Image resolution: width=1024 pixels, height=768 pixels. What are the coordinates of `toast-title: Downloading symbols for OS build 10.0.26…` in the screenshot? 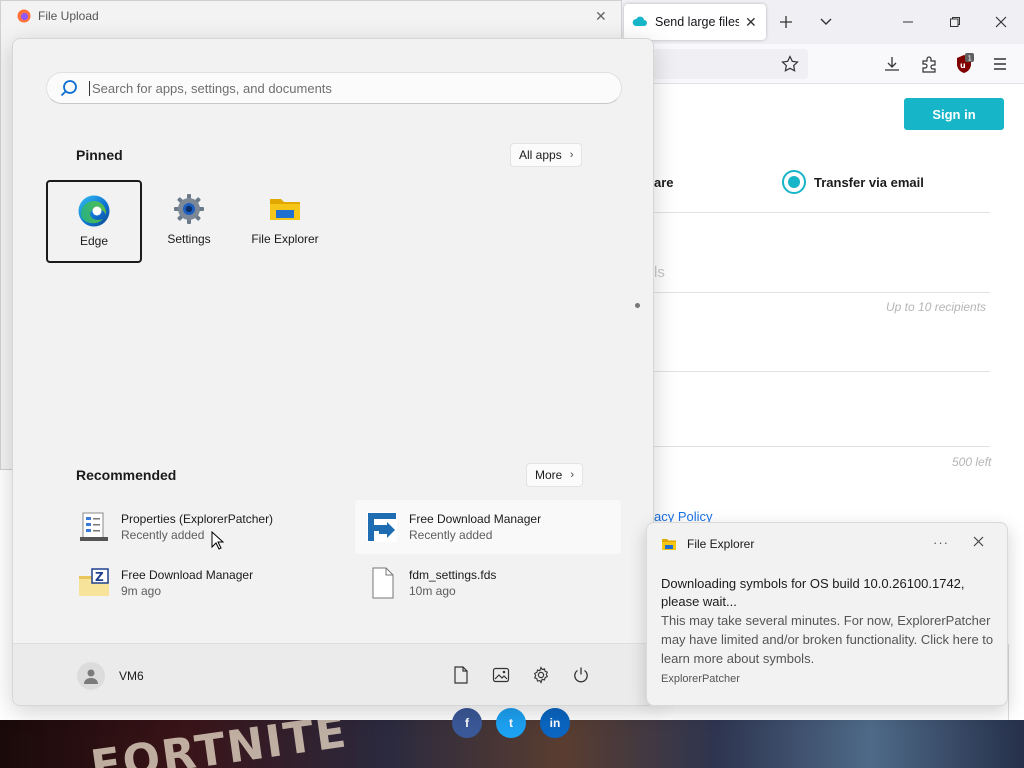 It's located at (813, 592).